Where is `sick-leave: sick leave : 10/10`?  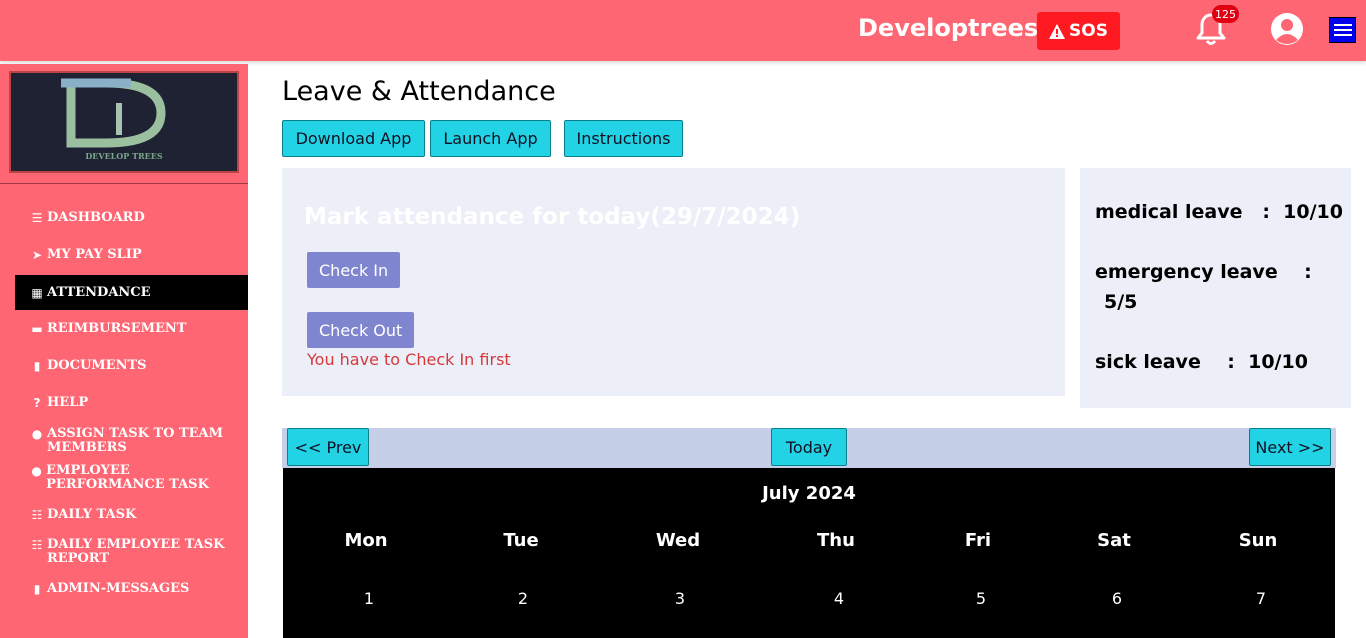
sick-leave: sick leave : 10/10 is located at coordinates (1201, 362).